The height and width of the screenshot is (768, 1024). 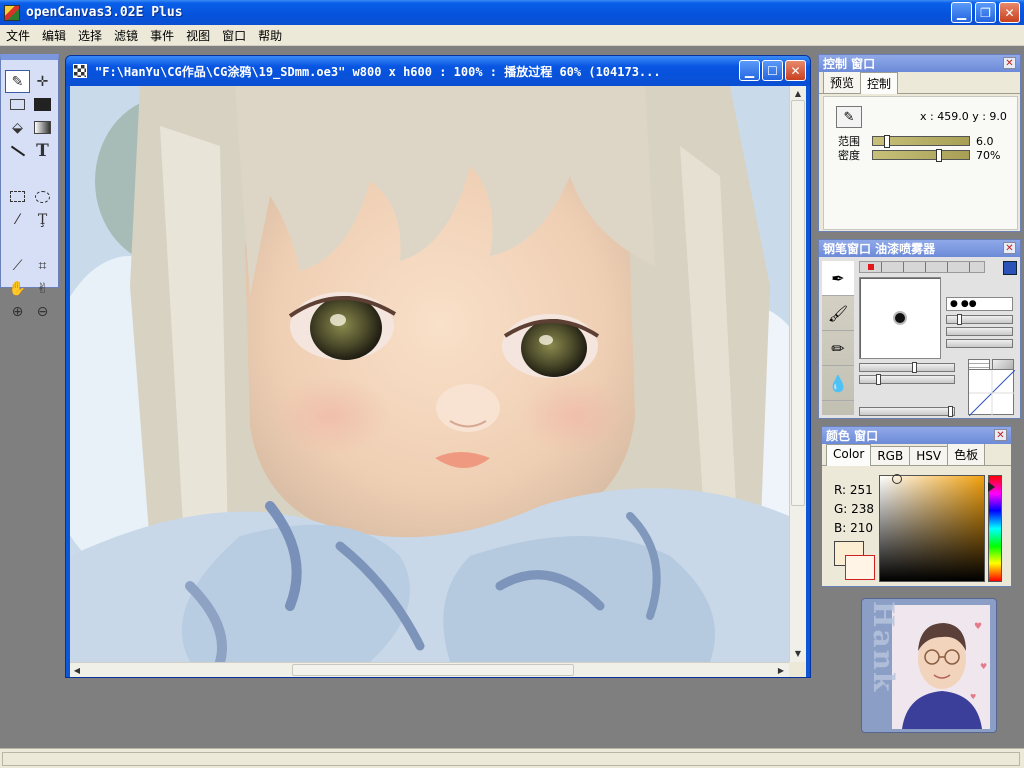 I want to click on saturation-value-field, so click(x=932, y=528).